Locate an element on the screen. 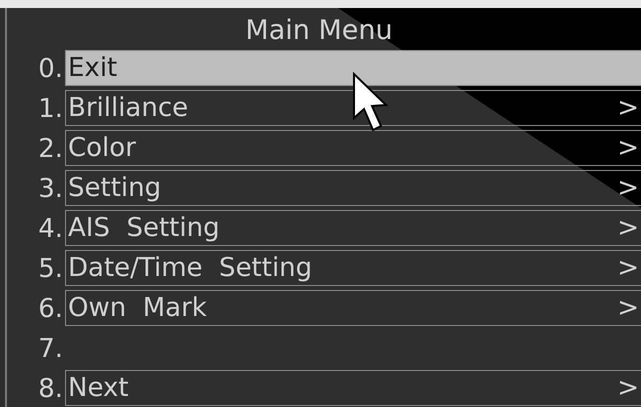 This screenshot has height=407, width=641. menu-item: Date/Time Setting > is located at coordinates (353, 268).